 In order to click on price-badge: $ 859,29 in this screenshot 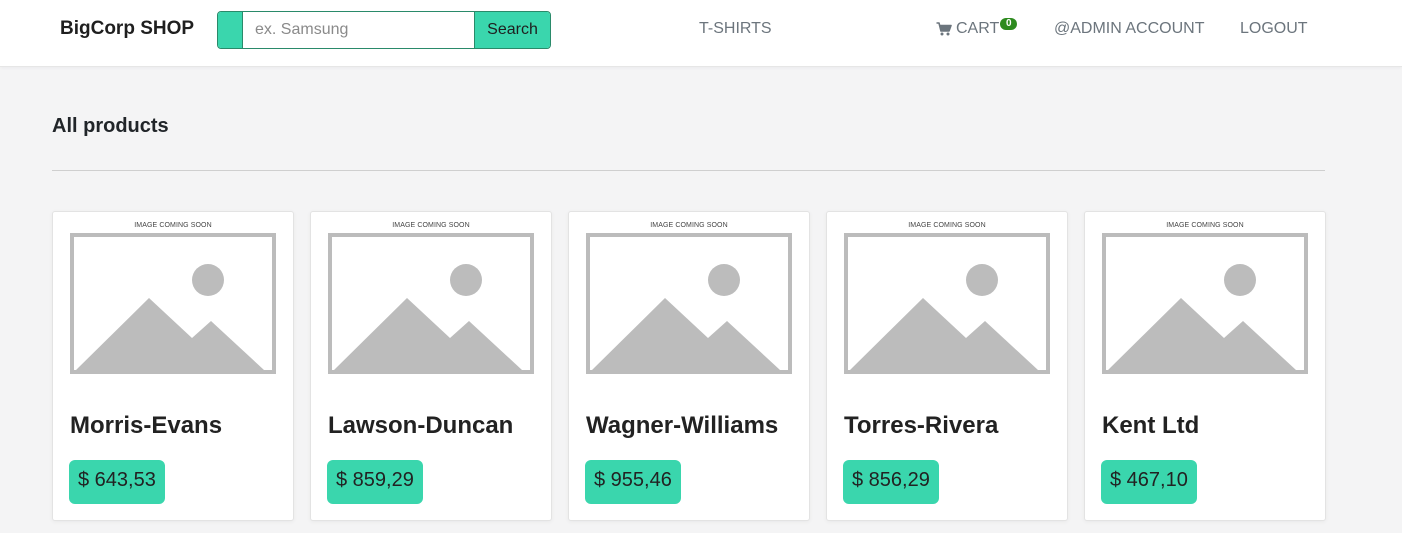, I will do `click(375, 482)`.